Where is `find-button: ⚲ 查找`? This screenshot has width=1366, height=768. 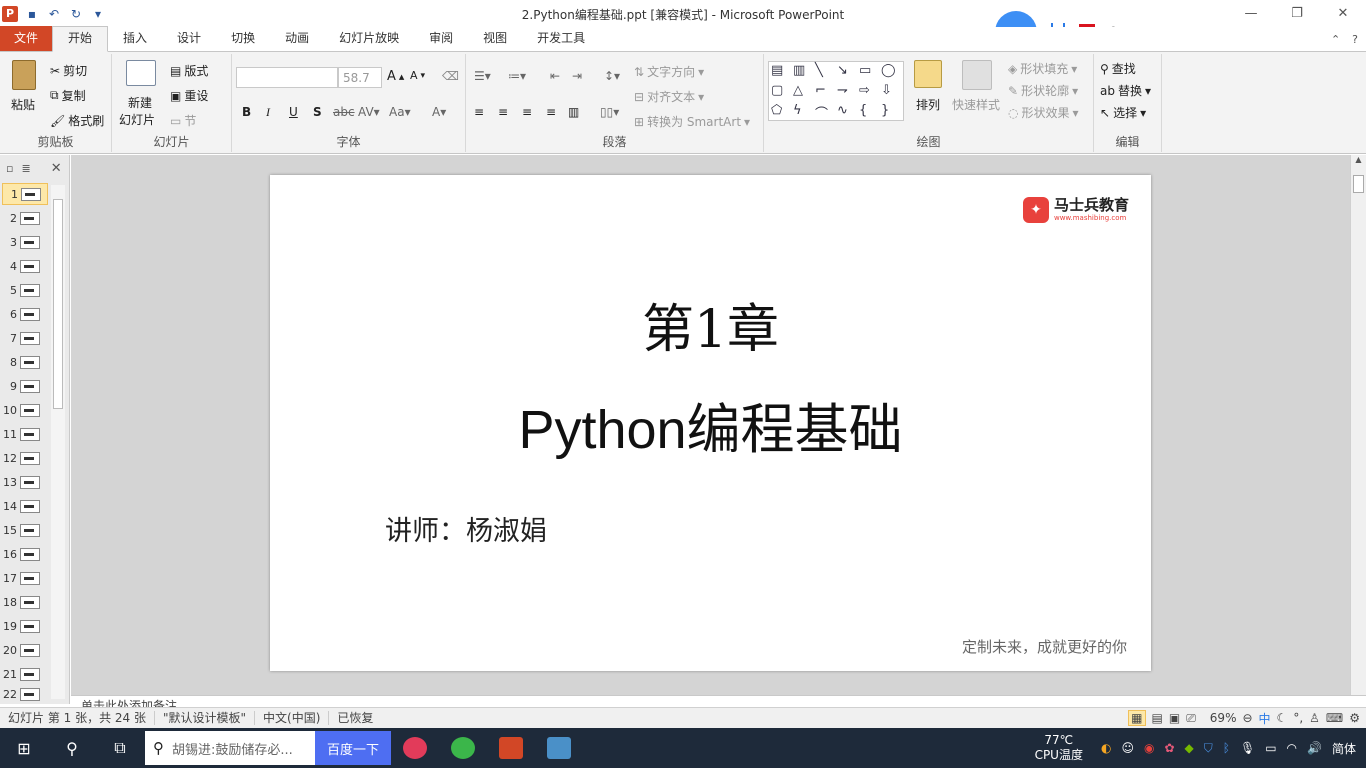 find-button: ⚲ 查找 is located at coordinates (1118, 68).